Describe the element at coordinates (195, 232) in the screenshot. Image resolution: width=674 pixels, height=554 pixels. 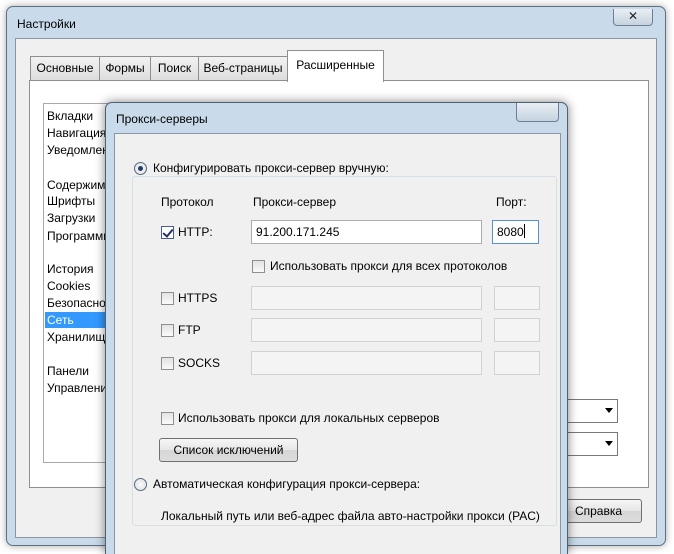
I see `http-label: HTTP:` at that location.